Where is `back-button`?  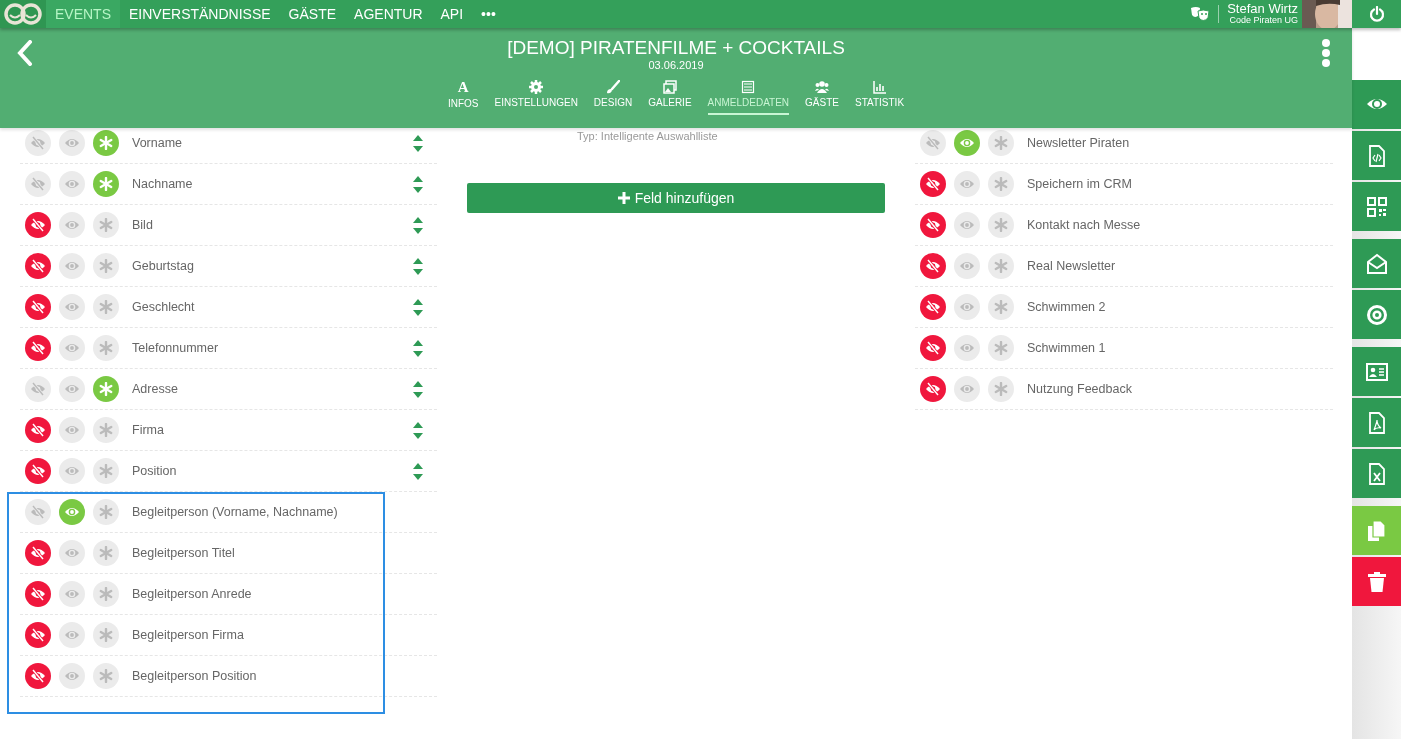
back-button is located at coordinates (25, 53).